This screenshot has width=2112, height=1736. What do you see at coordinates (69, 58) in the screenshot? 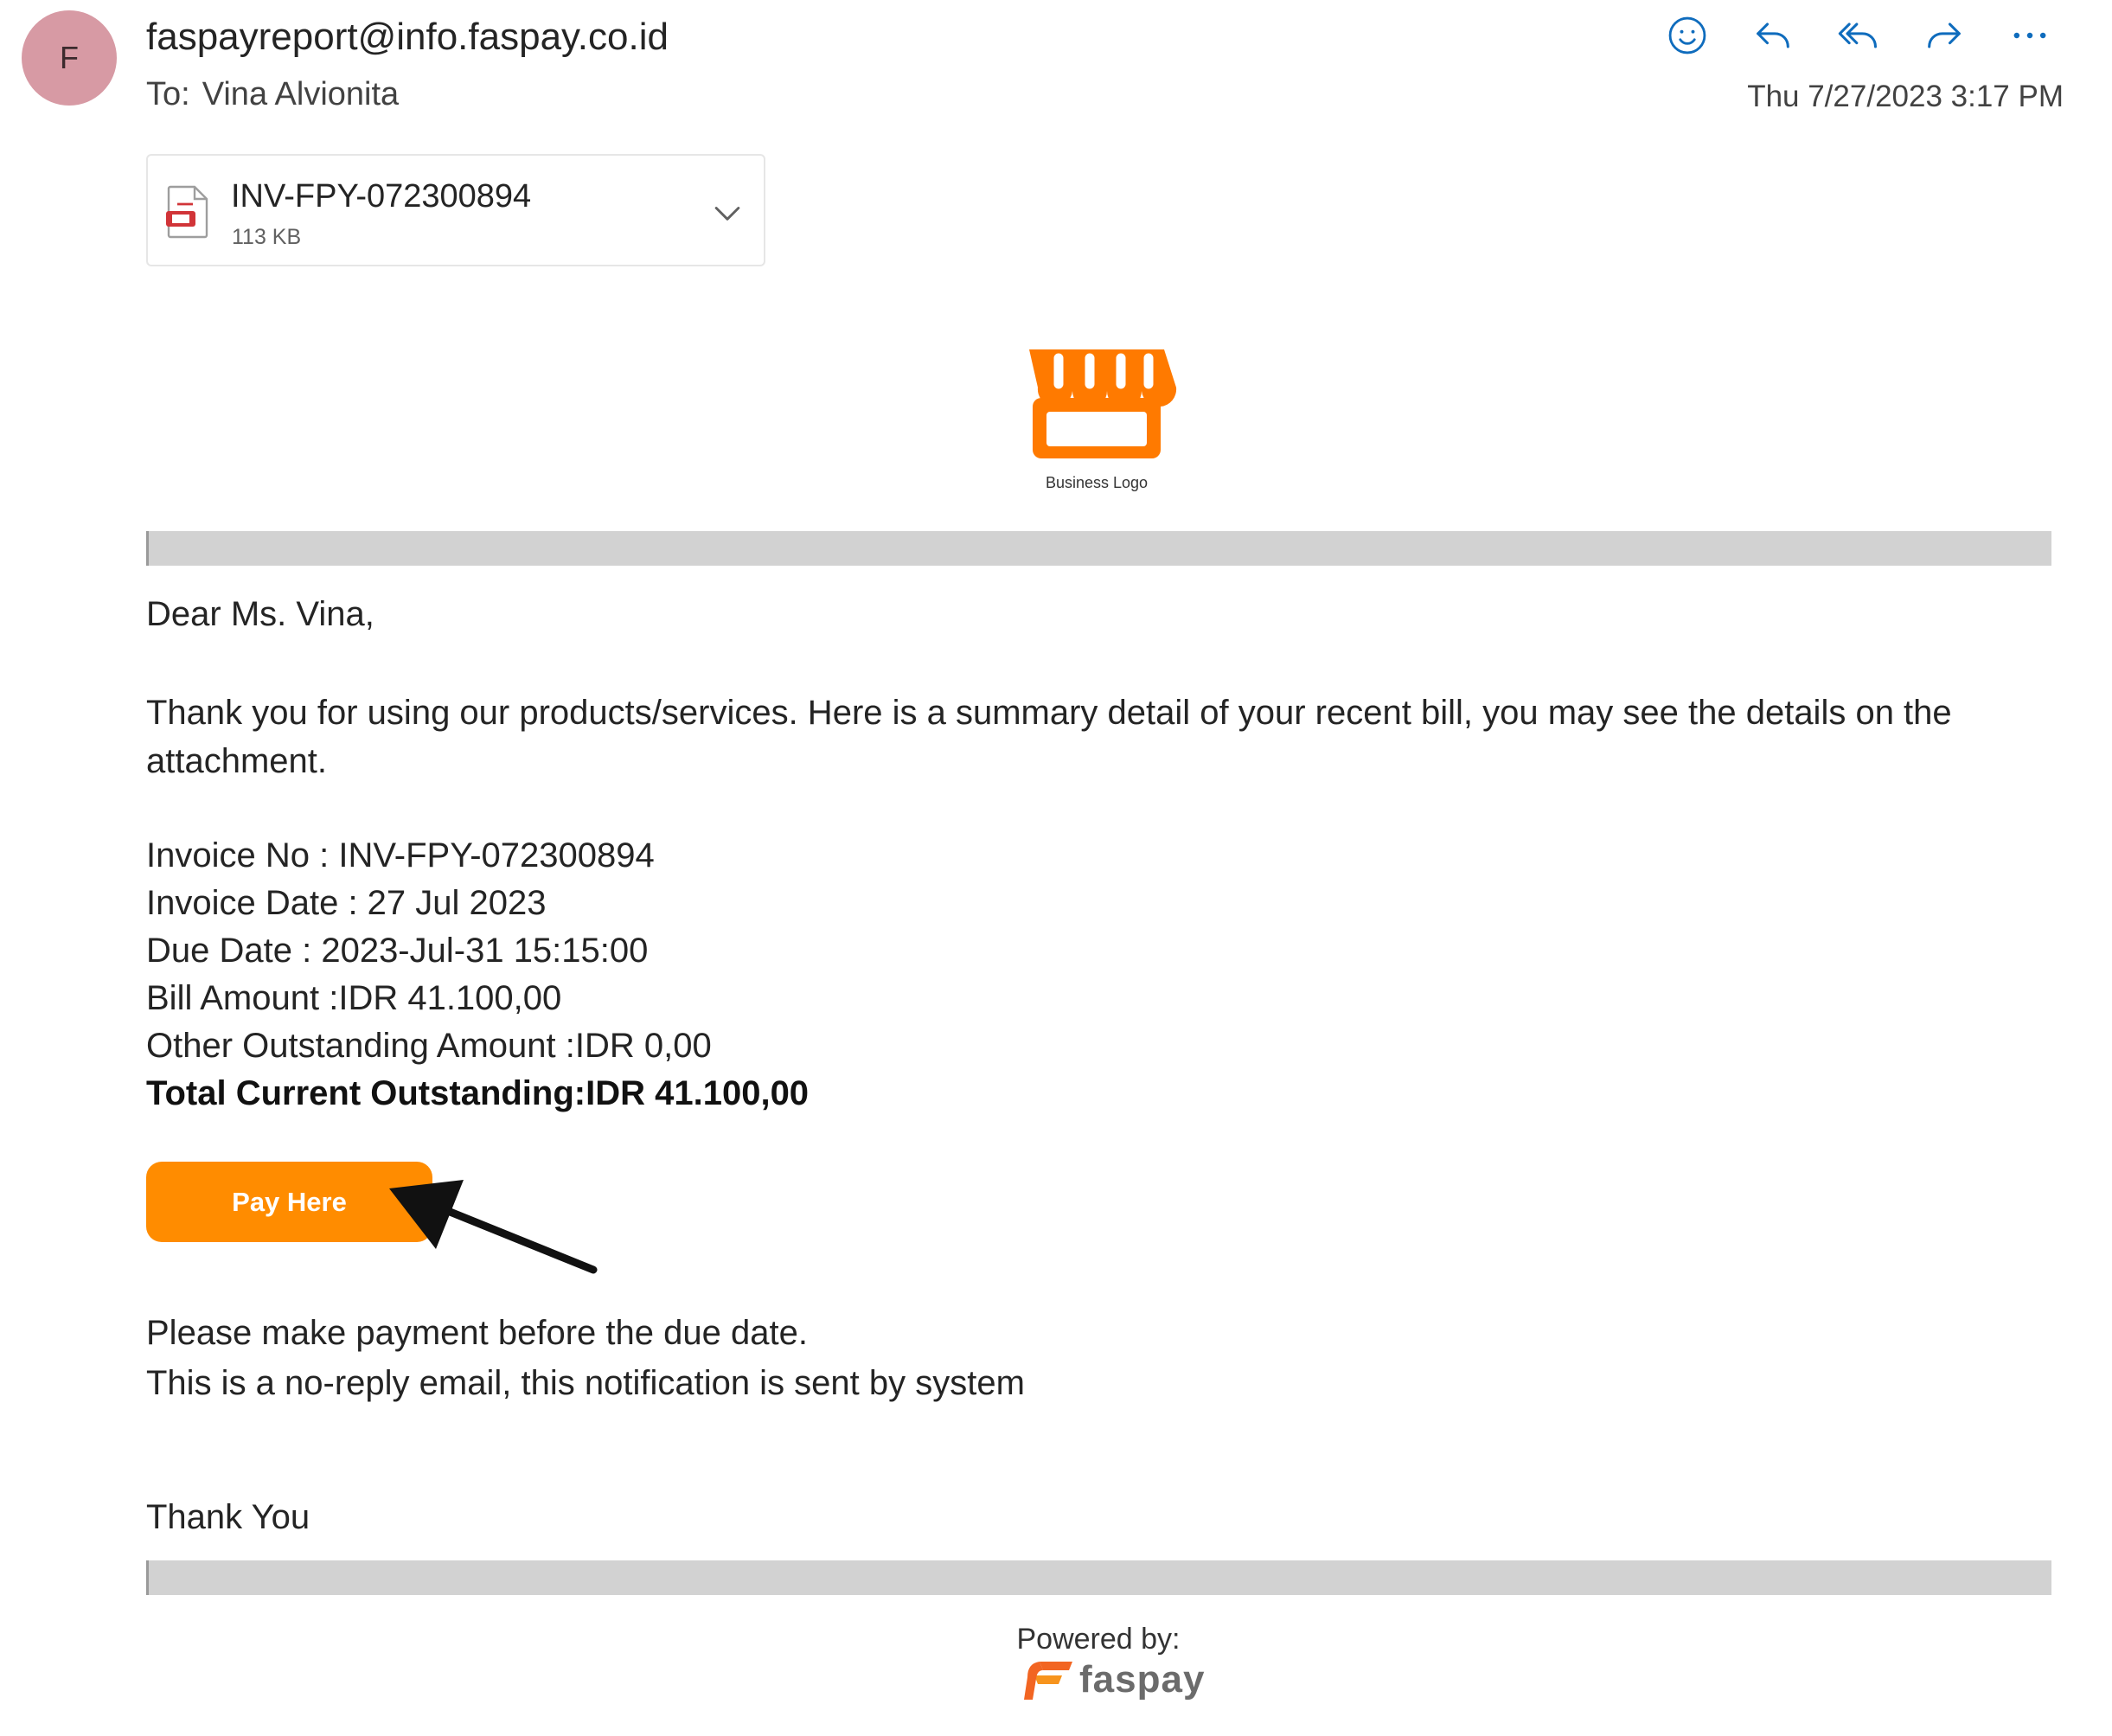
I see `sender-avatar: F` at bounding box center [69, 58].